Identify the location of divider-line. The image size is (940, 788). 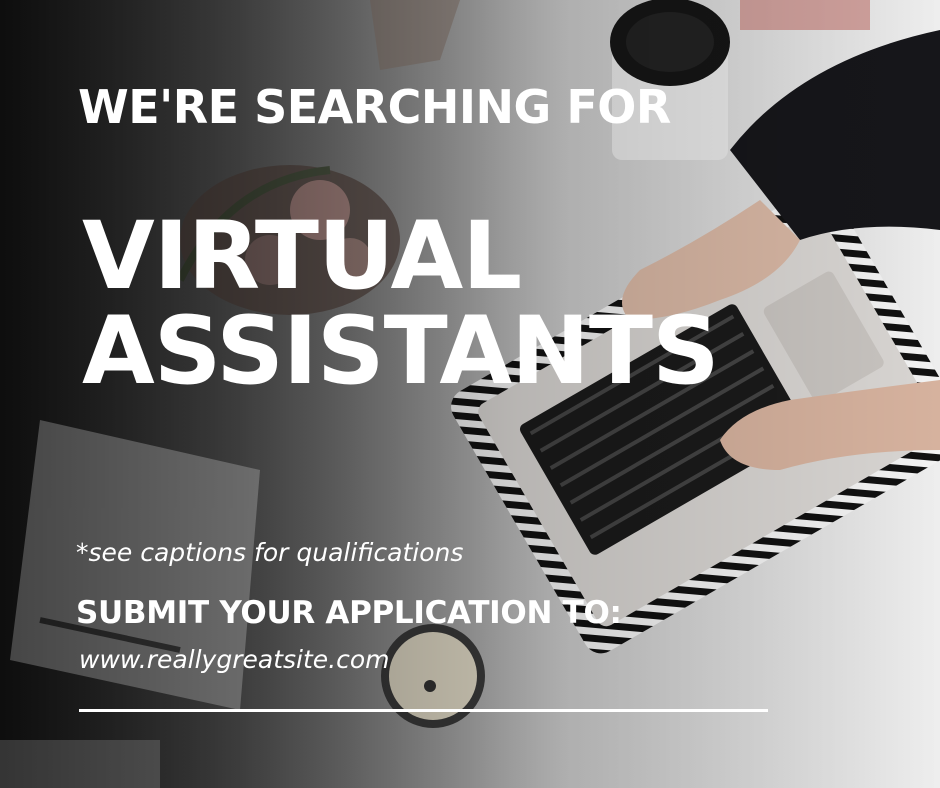
(423, 710).